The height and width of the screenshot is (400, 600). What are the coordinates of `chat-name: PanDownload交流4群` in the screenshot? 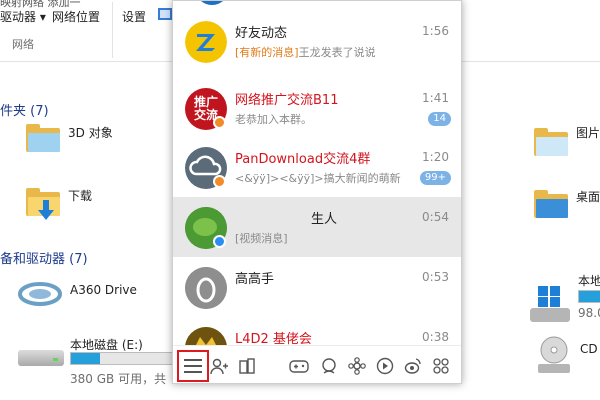 It's located at (303, 159).